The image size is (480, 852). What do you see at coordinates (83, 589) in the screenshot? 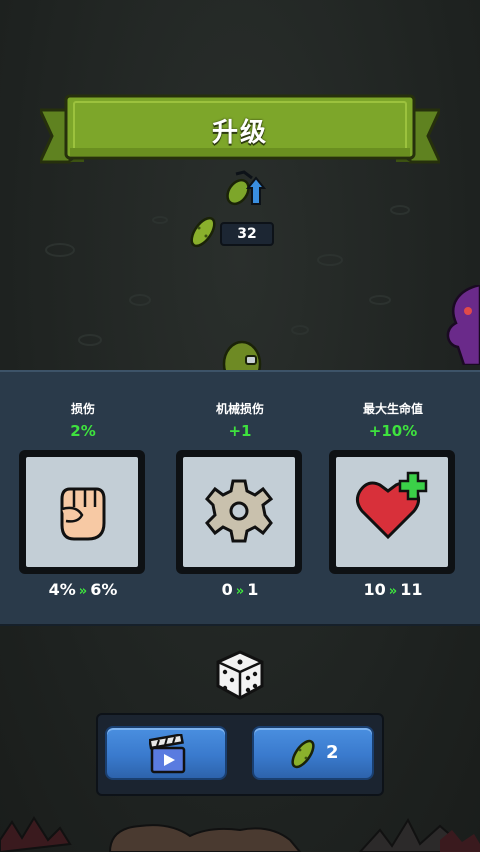
I see `upgrade-values: 4%» 6%` at bounding box center [83, 589].